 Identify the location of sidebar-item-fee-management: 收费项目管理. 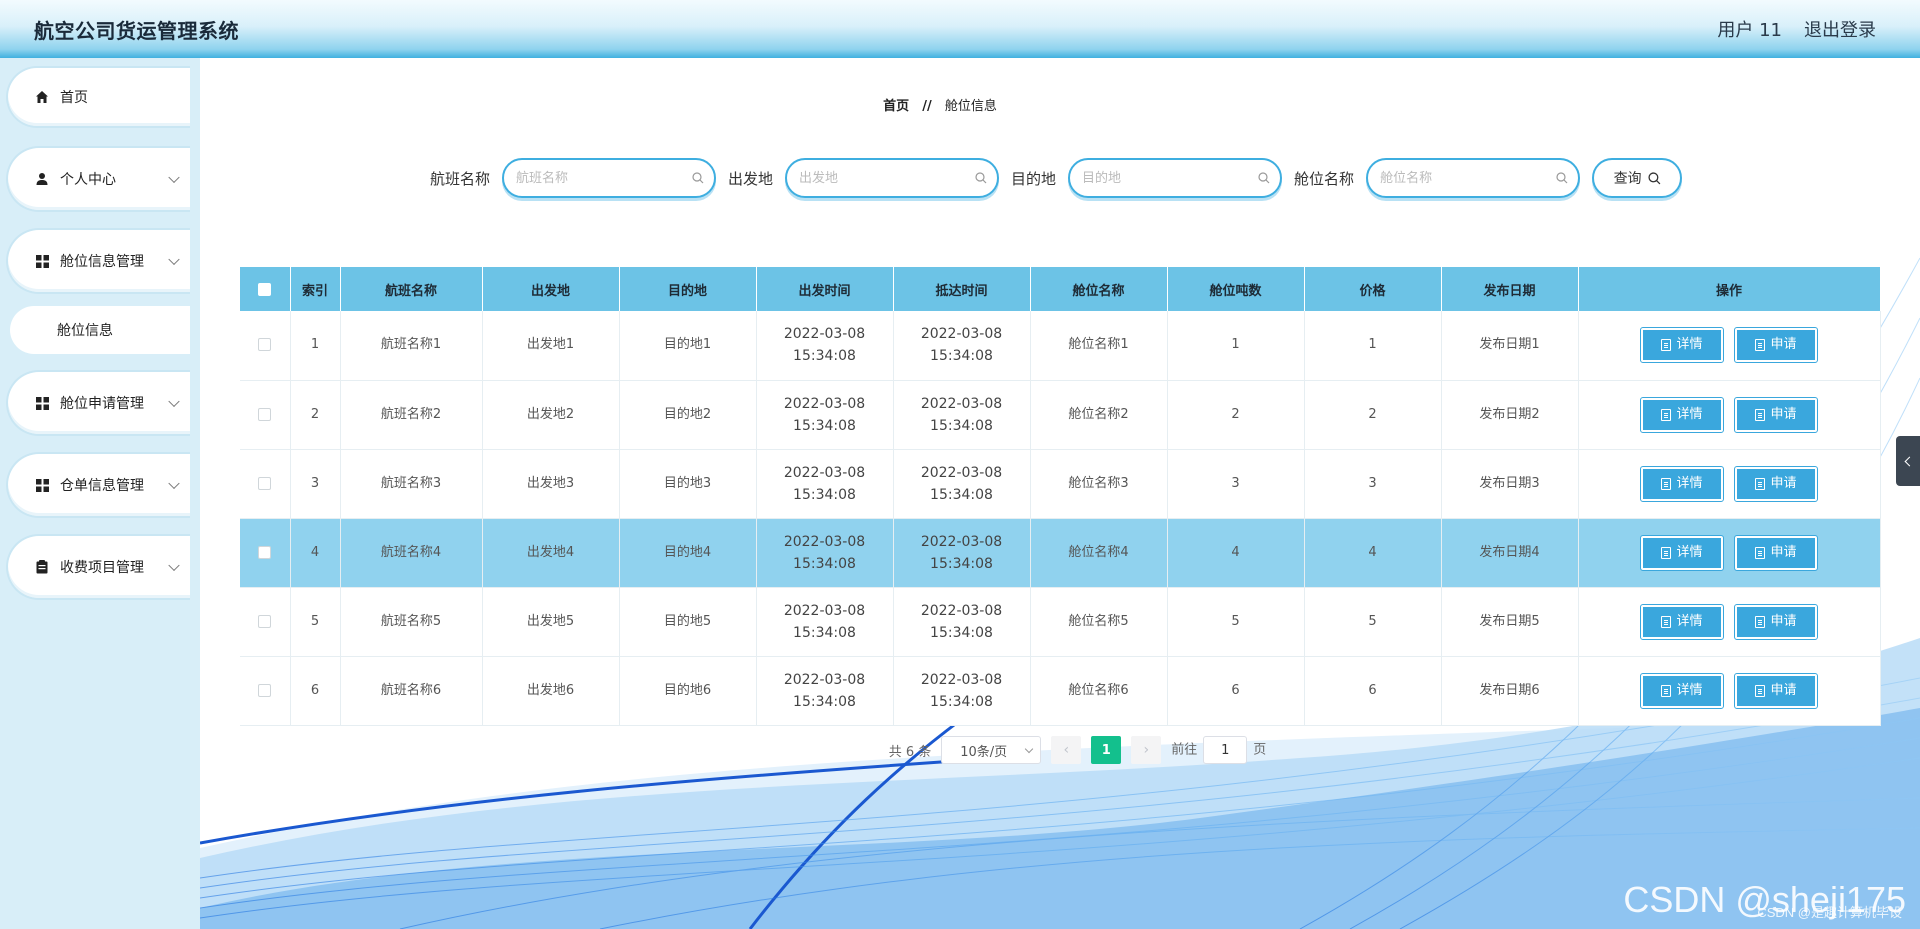
(98, 567).